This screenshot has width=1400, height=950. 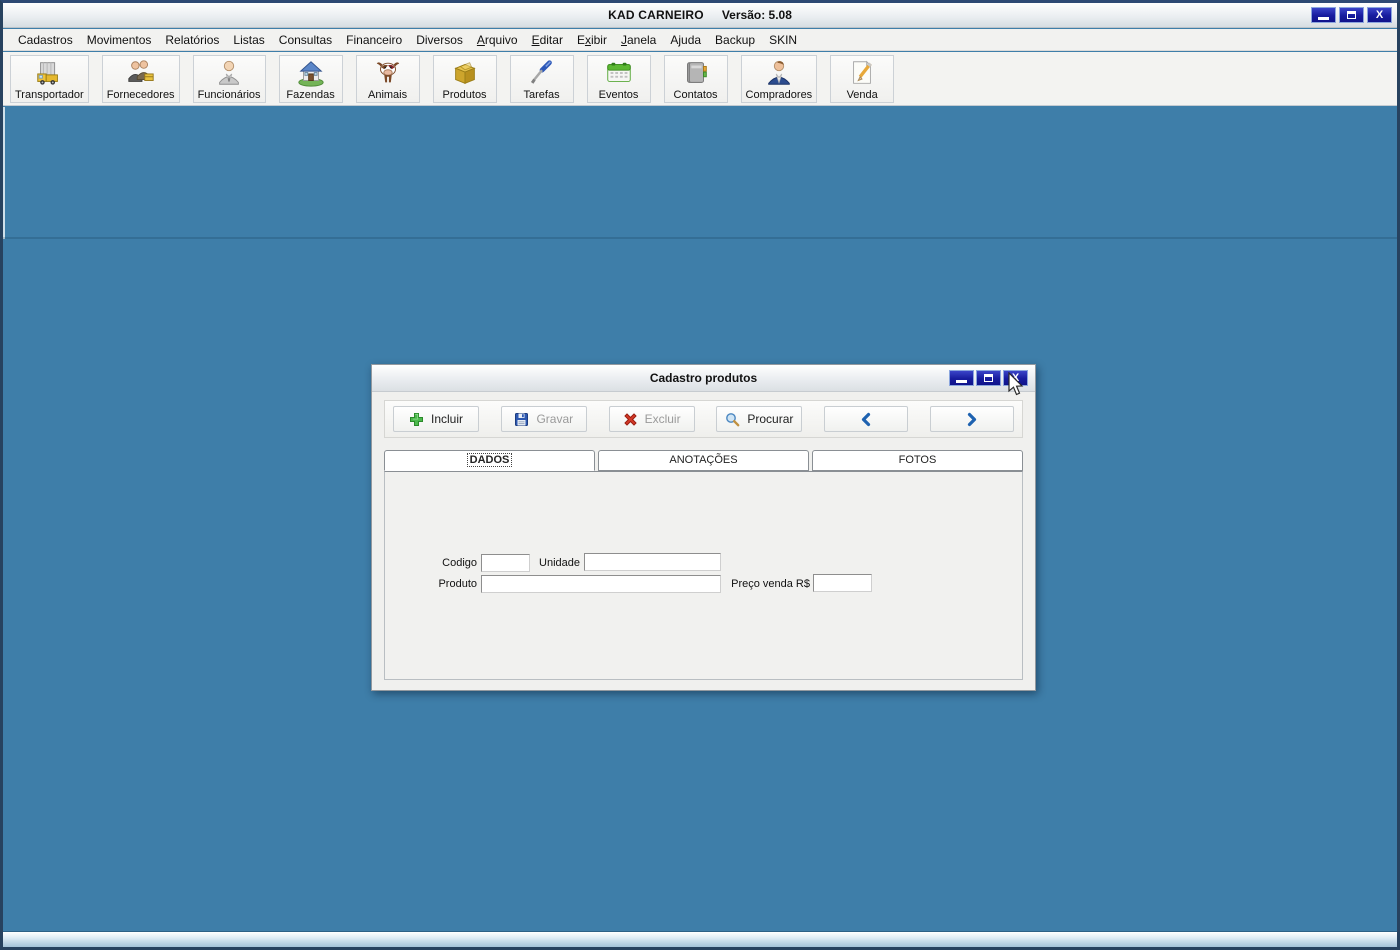 I want to click on chevron-left-icon, so click(x=865, y=419).